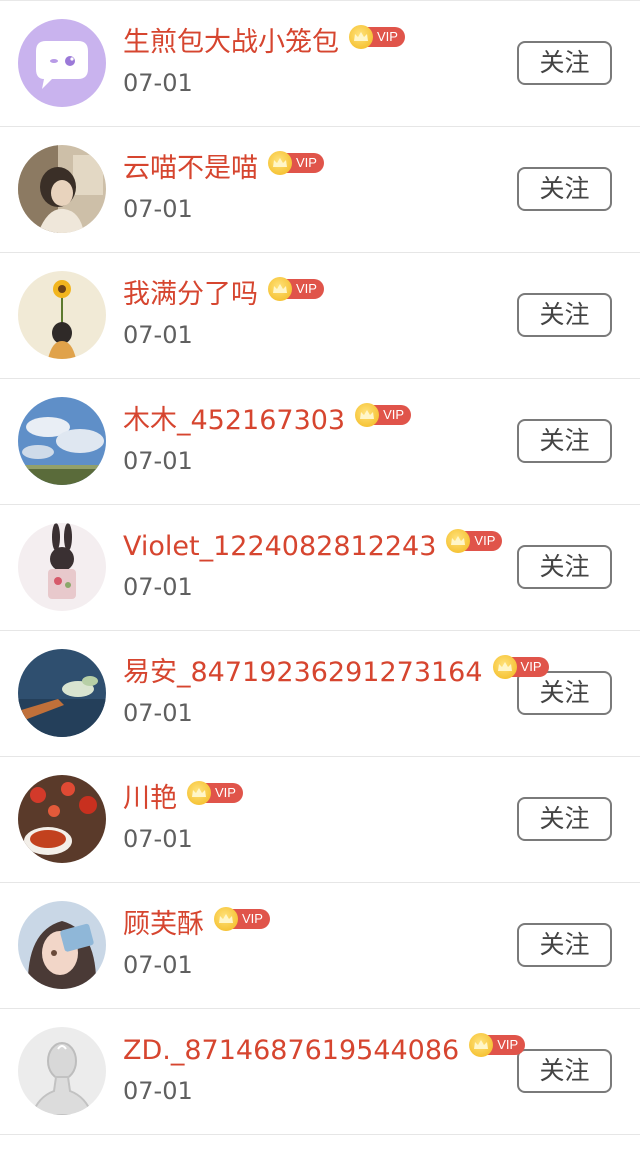 Image resolution: width=640 pixels, height=1161 pixels. What do you see at coordinates (320, 442) in the screenshot?
I see `list-item: 木木_452167303 VIP 07-01 关注` at bounding box center [320, 442].